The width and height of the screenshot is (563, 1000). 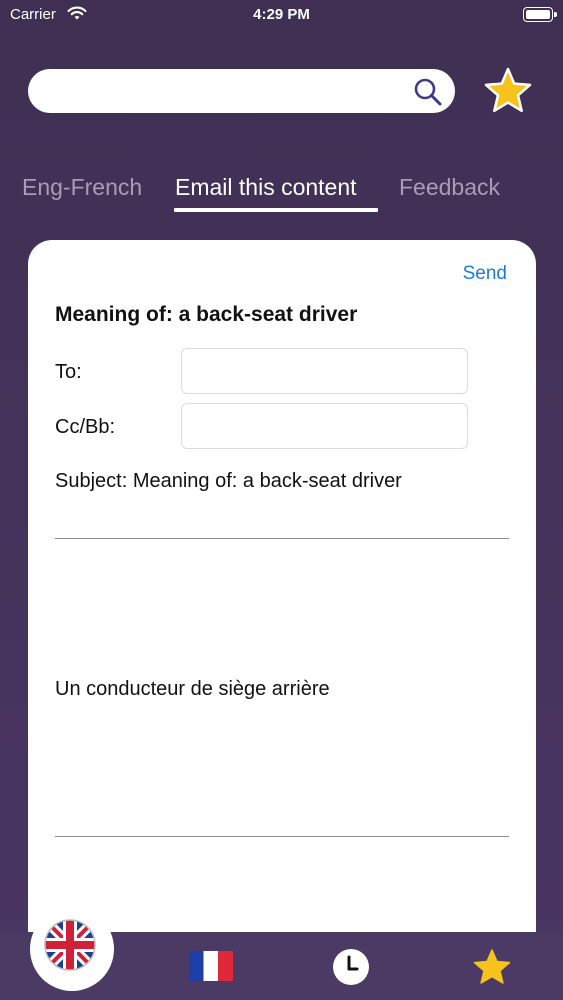 What do you see at coordinates (324, 371) in the screenshot?
I see `to-field` at bounding box center [324, 371].